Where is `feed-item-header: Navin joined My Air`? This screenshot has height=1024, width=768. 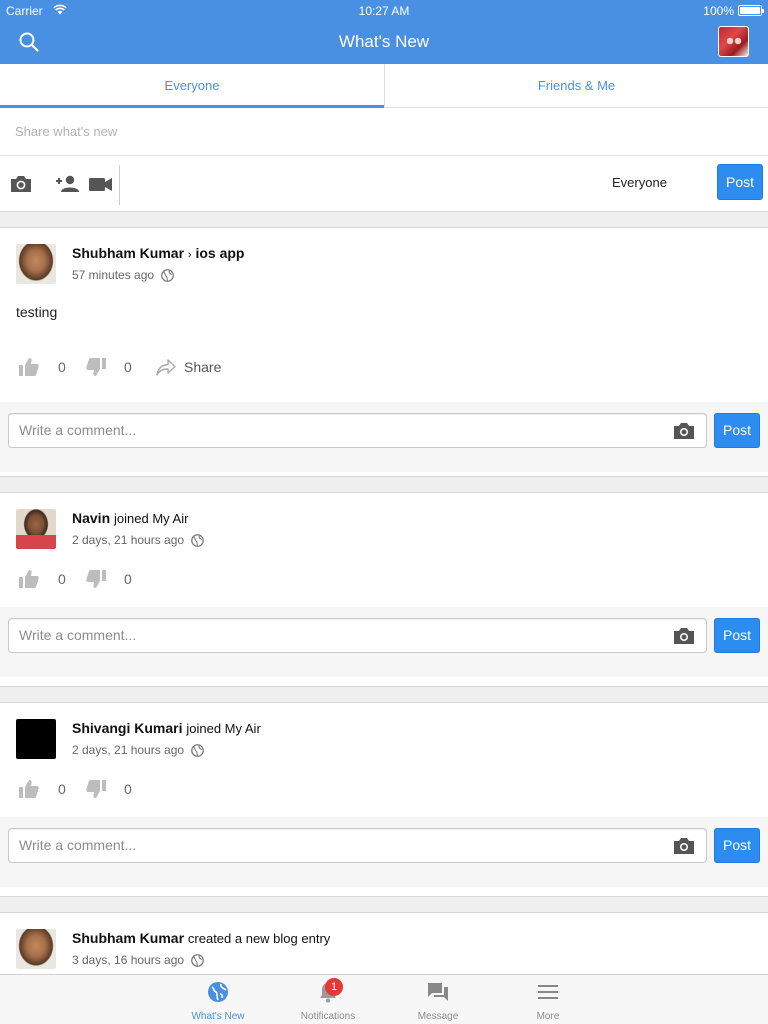 feed-item-header: Navin joined My Air is located at coordinates (130, 518).